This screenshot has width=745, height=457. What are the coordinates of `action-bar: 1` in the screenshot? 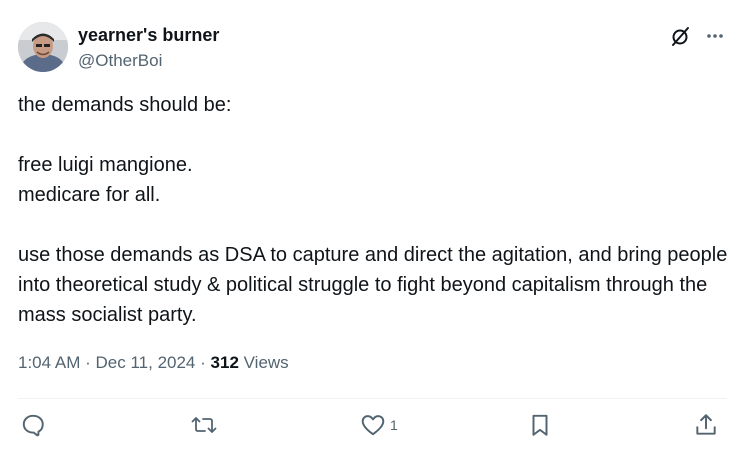 It's located at (372, 428).